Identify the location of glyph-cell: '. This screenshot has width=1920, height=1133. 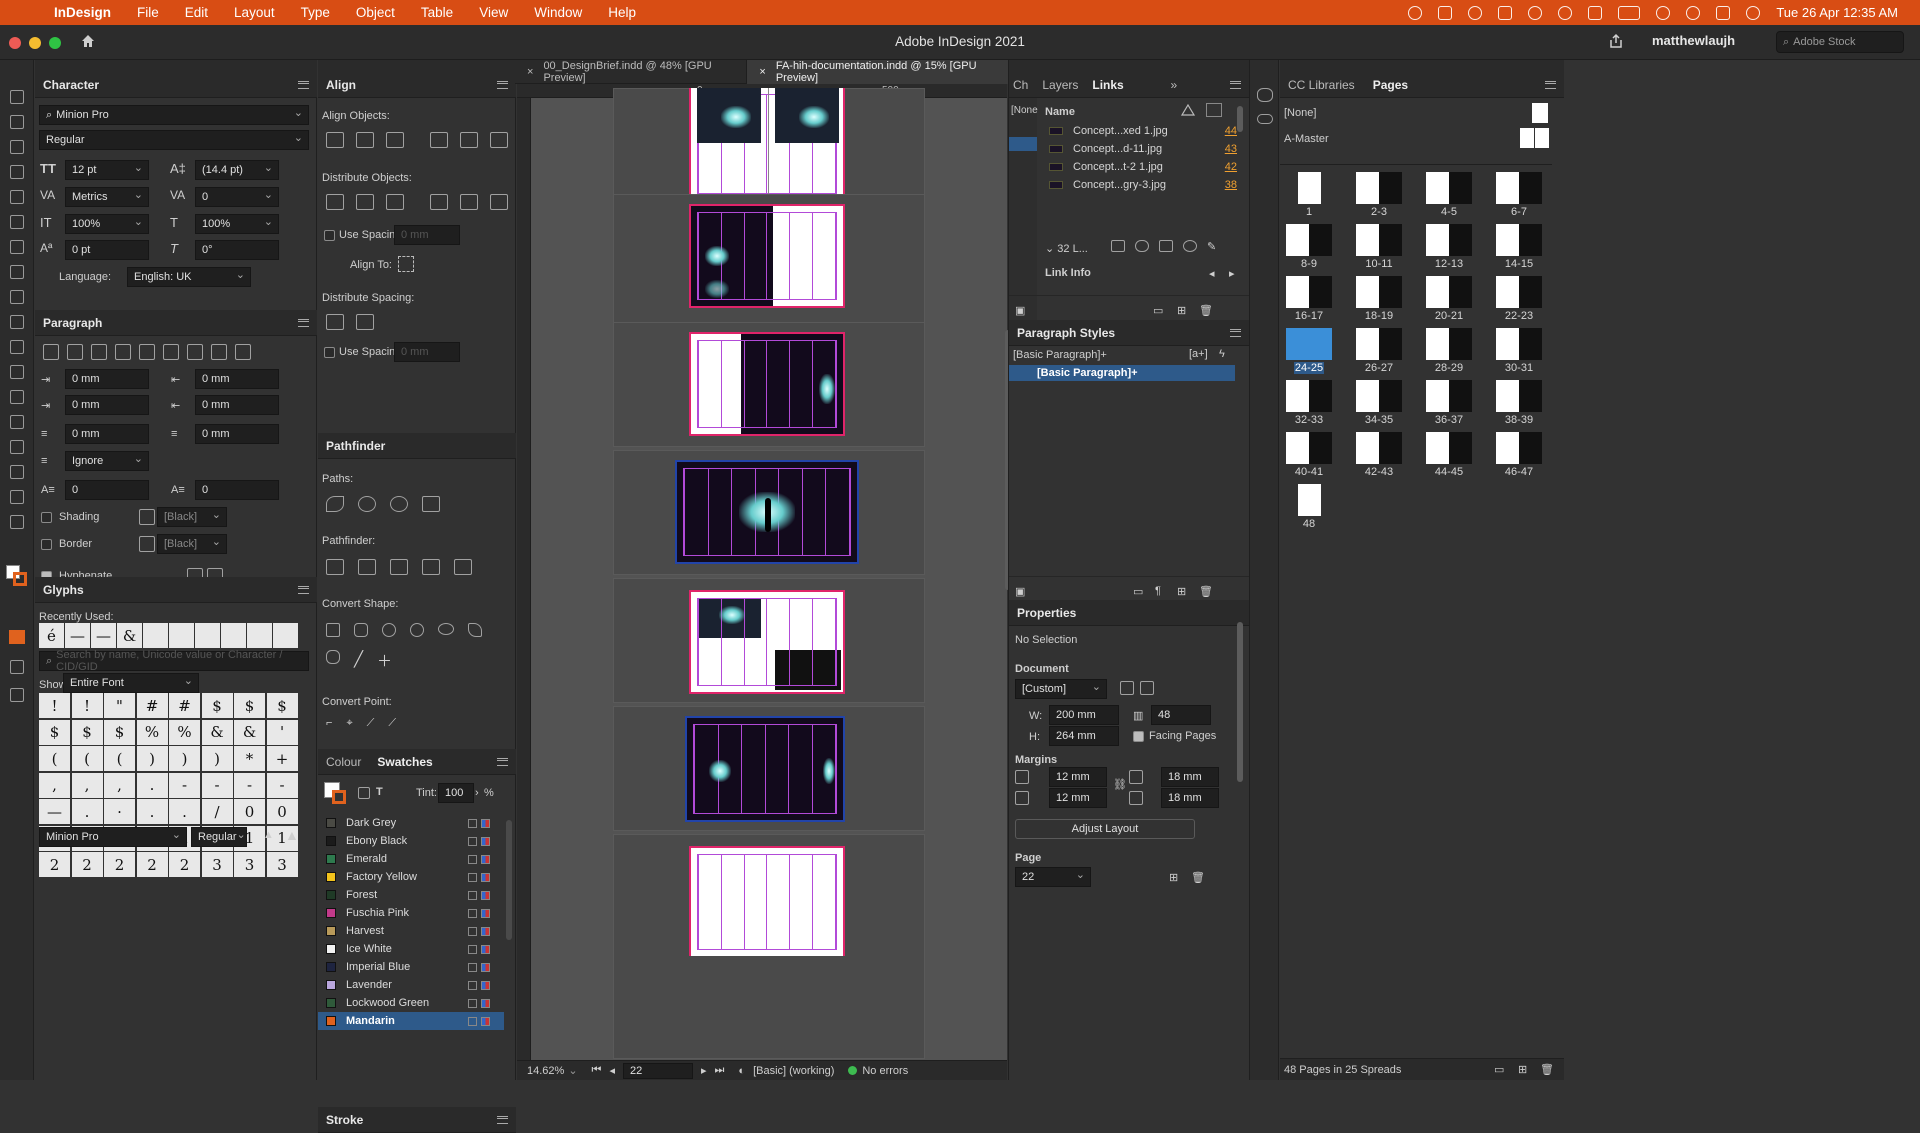
(282, 732).